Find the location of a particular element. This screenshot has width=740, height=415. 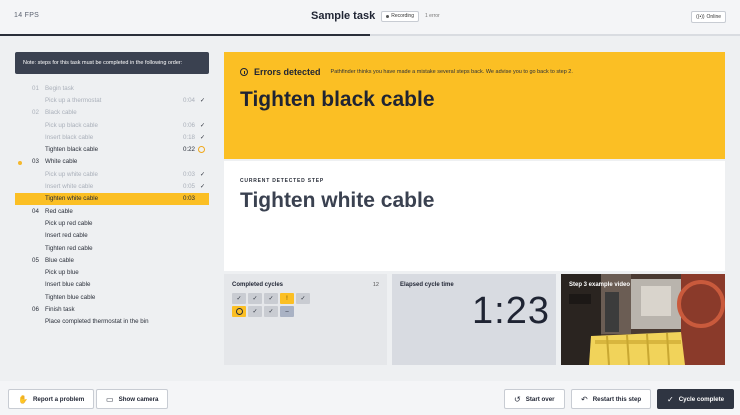

step-item-13: Tighten red cable is located at coordinates (112, 248).